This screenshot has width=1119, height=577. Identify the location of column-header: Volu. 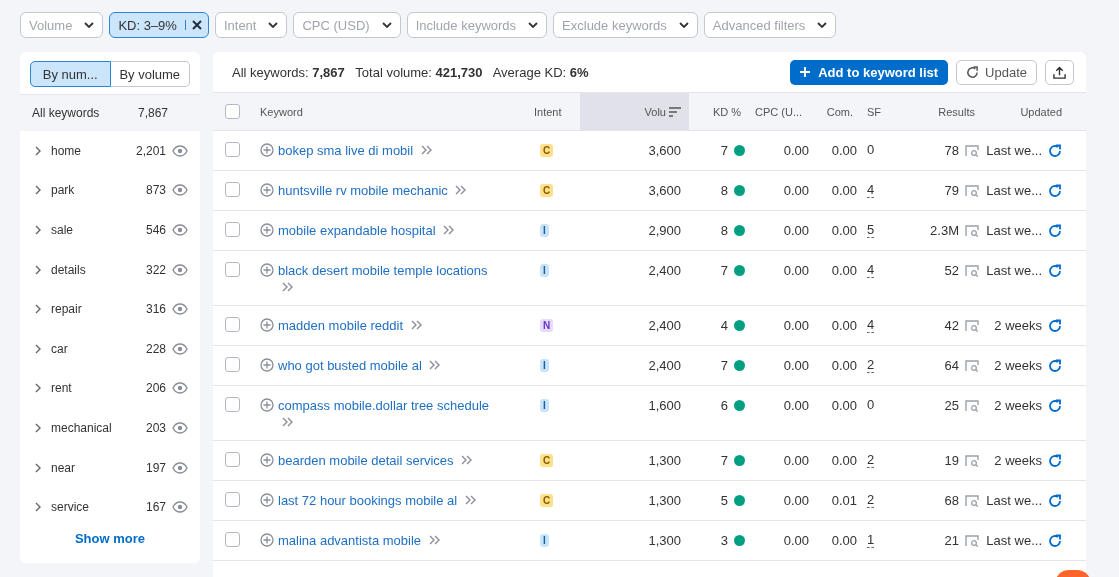
(634, 111).